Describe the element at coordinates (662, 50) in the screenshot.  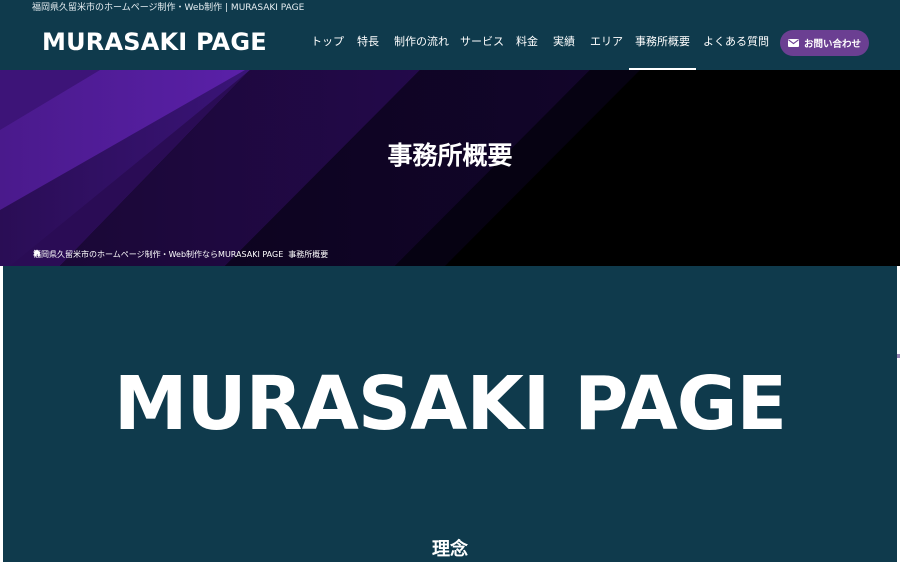
I see `nav-item-about: 事務所概要` at that location.